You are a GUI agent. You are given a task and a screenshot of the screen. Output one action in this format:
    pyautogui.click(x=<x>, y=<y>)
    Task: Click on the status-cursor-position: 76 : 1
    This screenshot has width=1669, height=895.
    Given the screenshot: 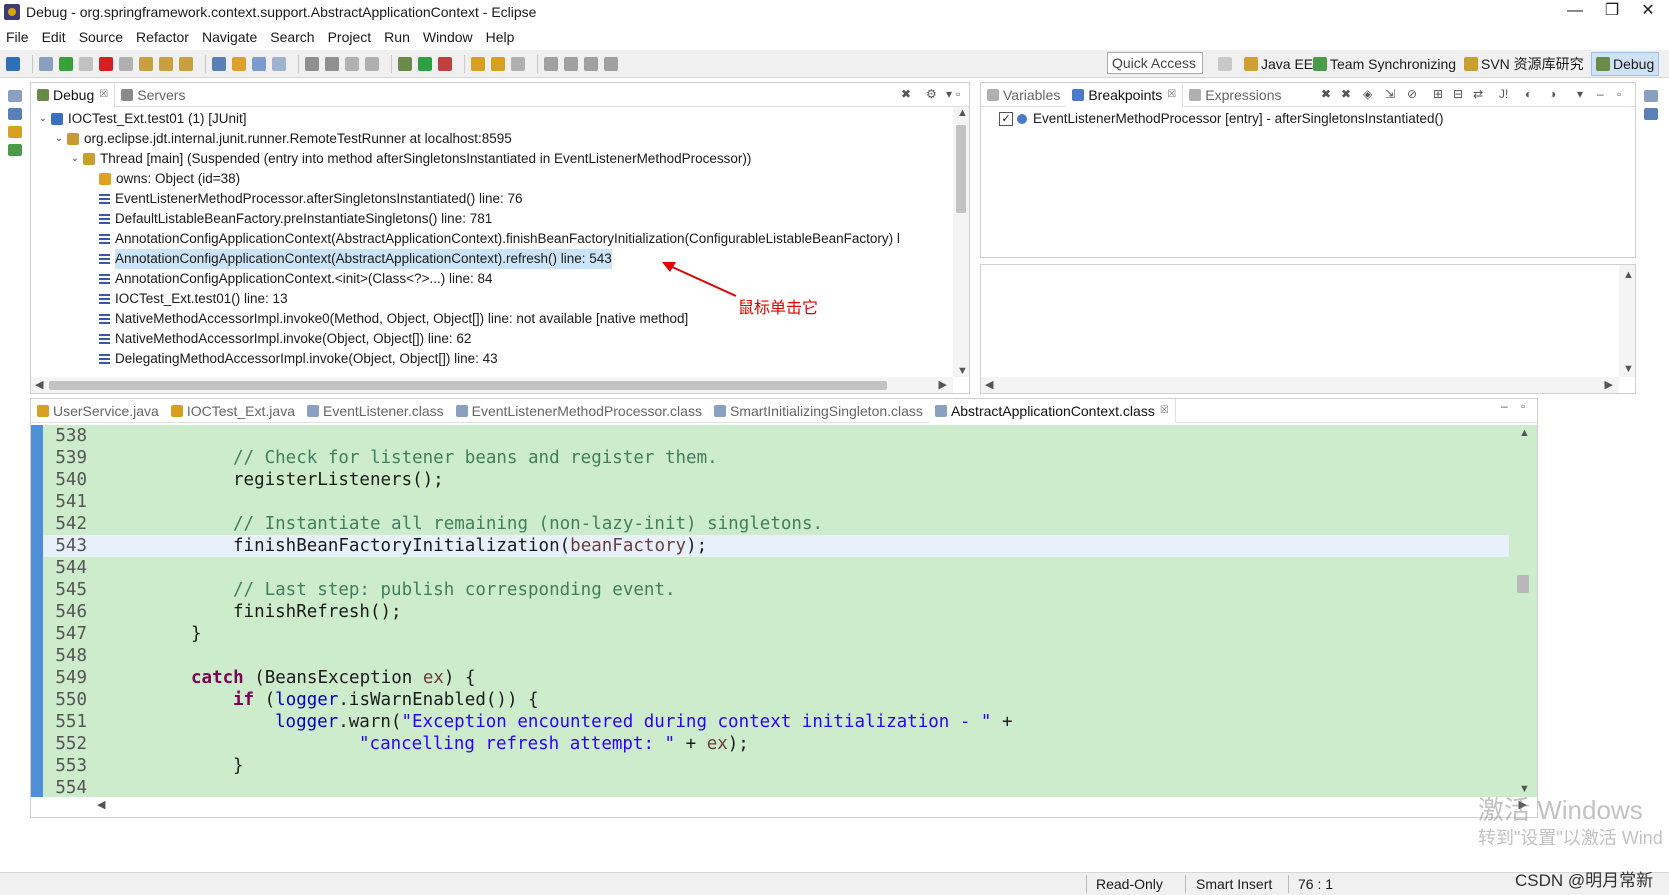 What is the action you would take?
    pyautogui.click(x=1316, y=884)
    